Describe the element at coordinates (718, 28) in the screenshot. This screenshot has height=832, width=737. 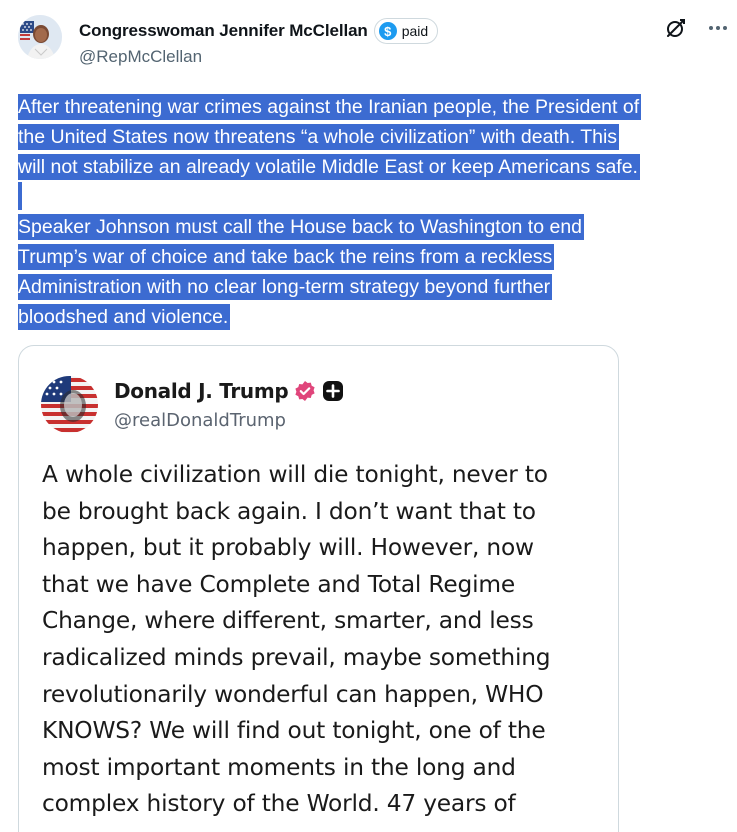
I see `more-icon` at that location.